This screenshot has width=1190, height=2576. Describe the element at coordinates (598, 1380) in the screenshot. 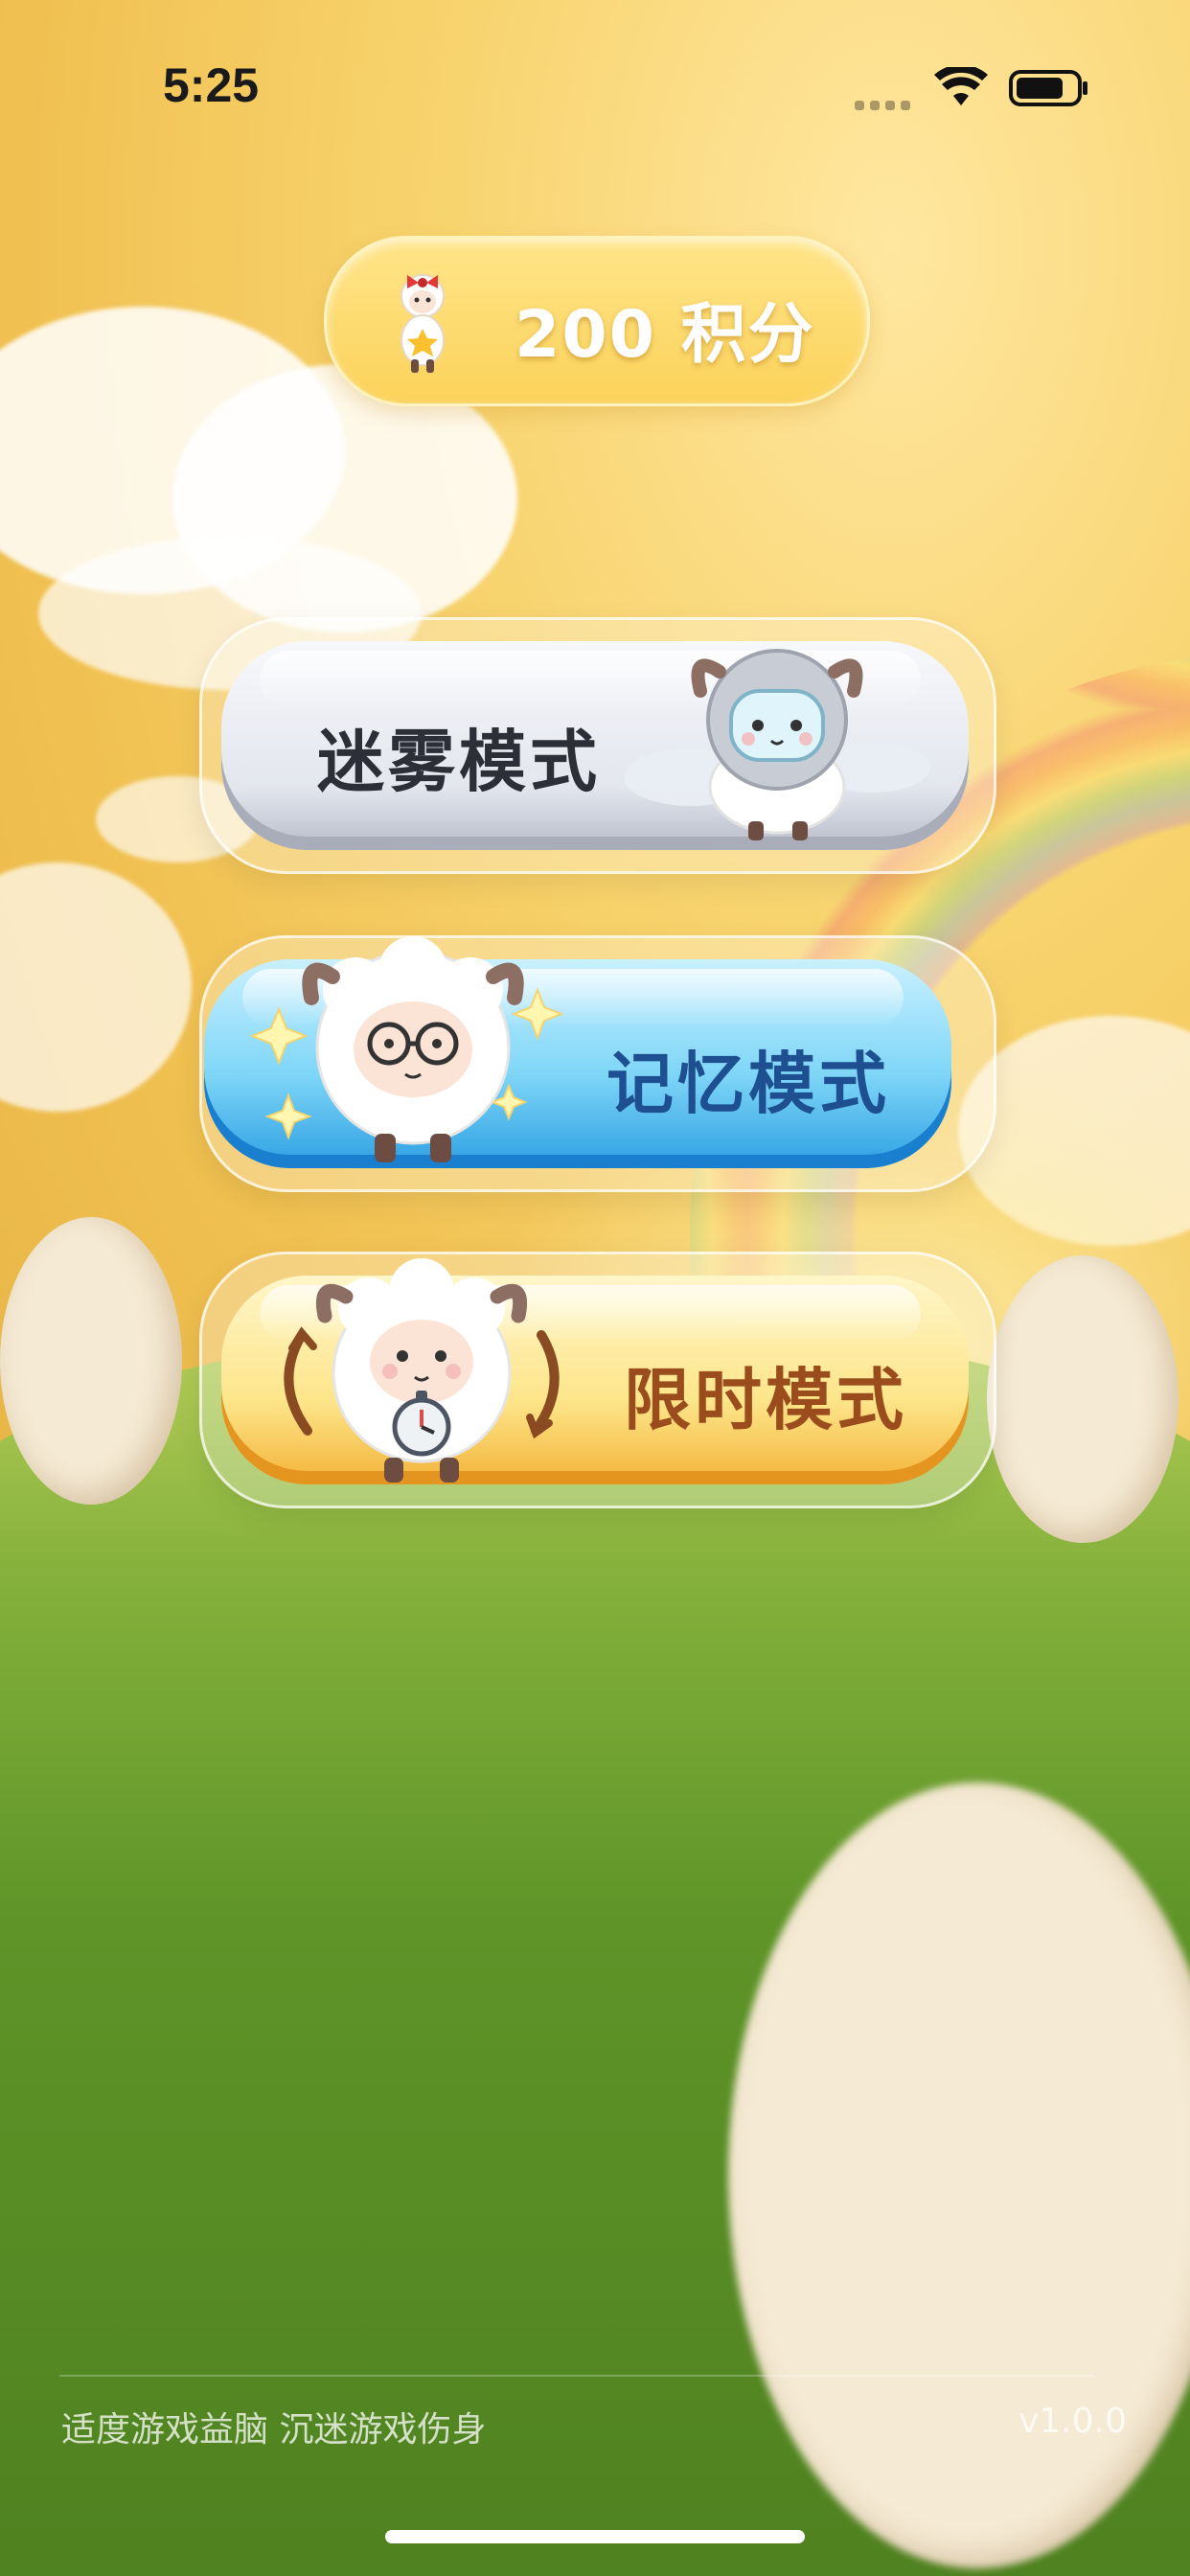

I see `timed-mode-frame: 限时模式` at that location.